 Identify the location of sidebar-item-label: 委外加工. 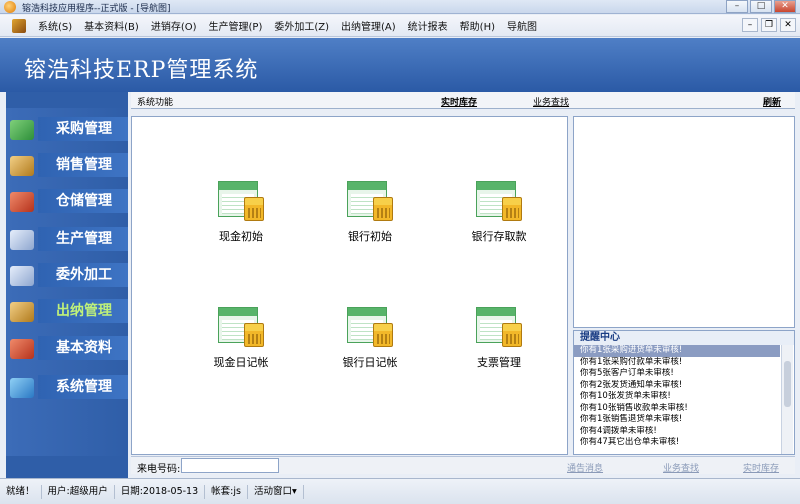
(83, 275).